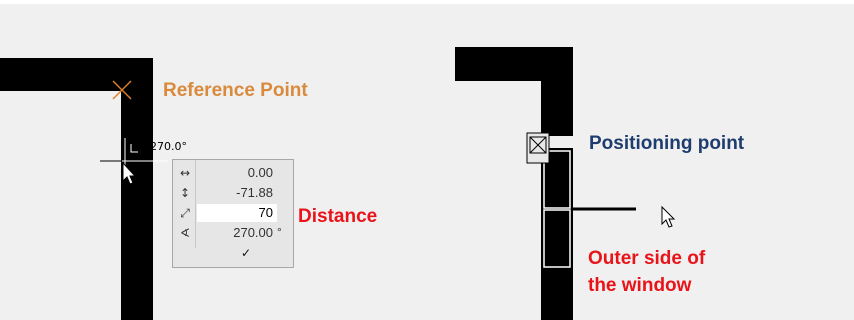 The image size is (854, 320). Describe the element at coordinates (185, 173) in the screenshot. I see `horizontal-arrows-icon: ↔` at that location.